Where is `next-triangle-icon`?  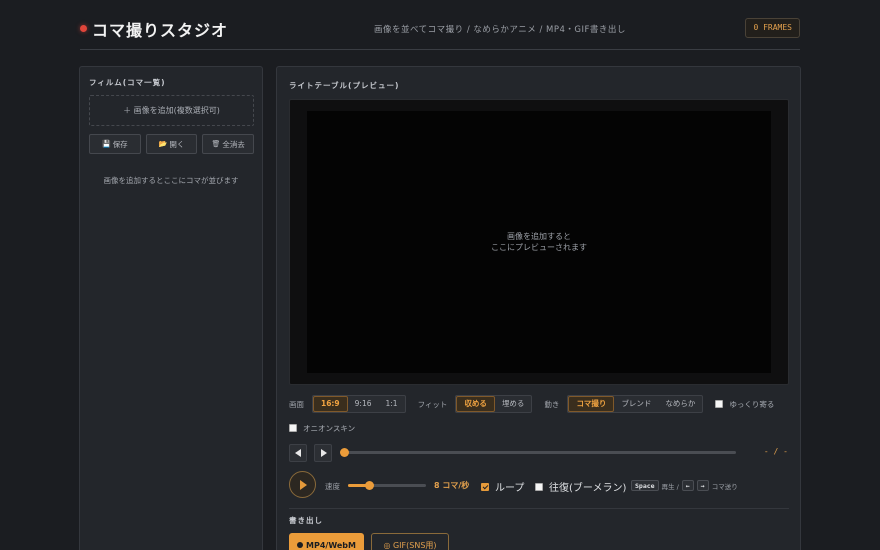
next-triangle-icon is located at coordinates (324, 453).